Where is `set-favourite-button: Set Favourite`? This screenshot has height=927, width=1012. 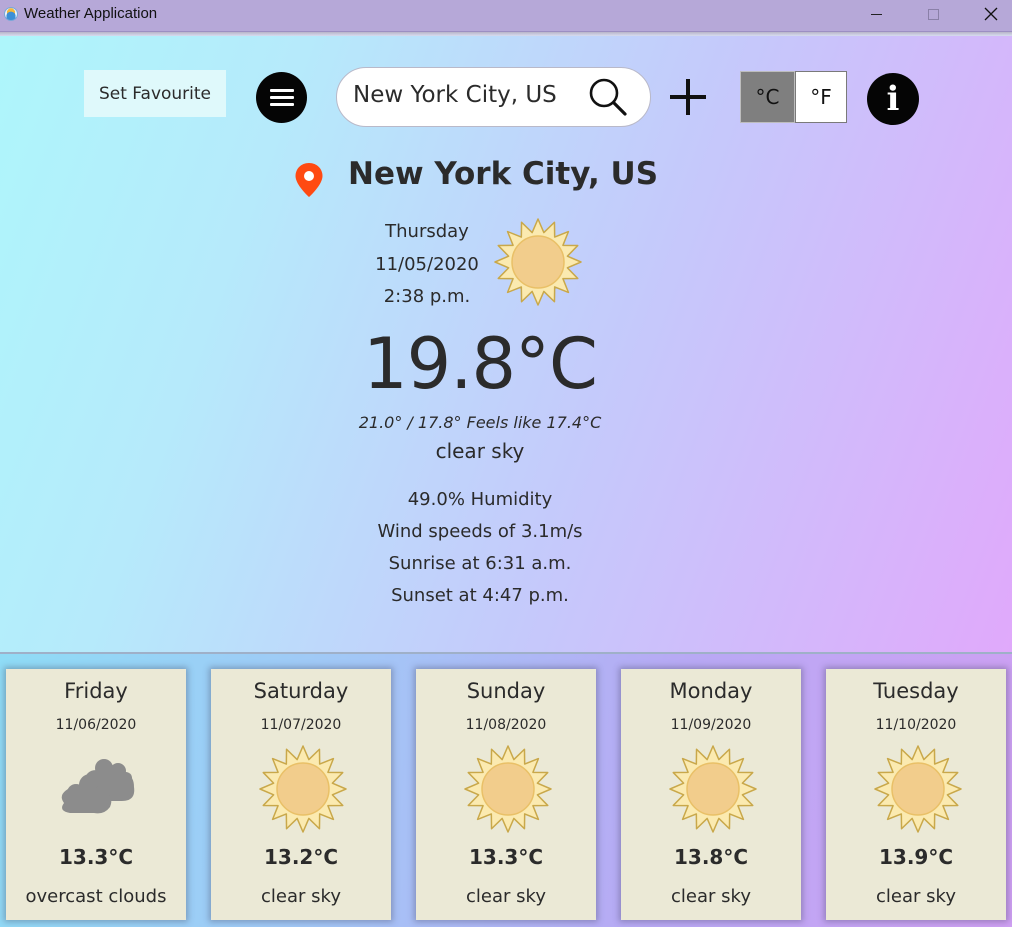
set-favourite-button: Set Favourite is located at coordinates (155, 93).